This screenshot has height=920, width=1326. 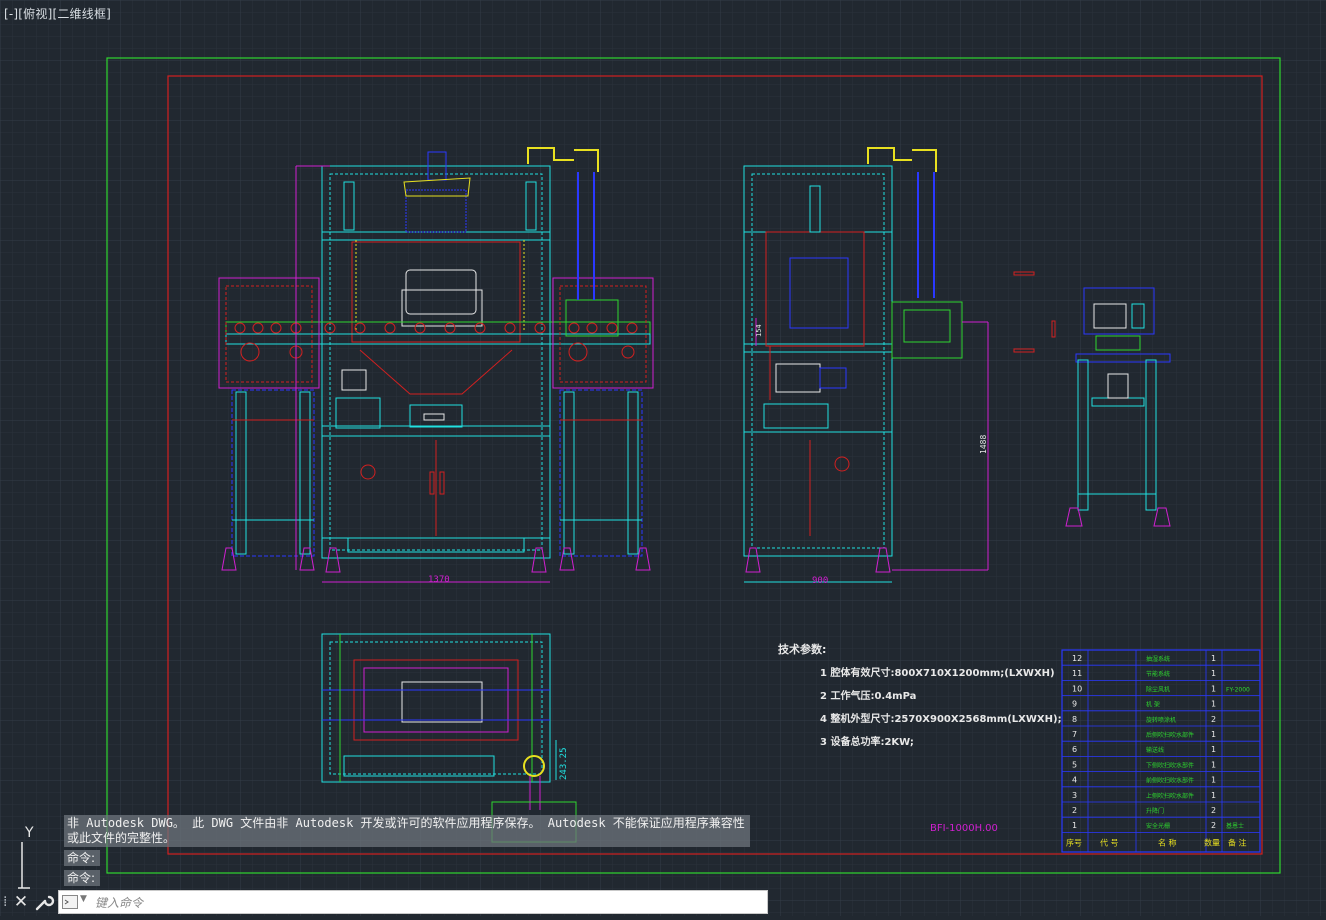 What do you see at coordinates (1155, 811) in the screenshot?
I see `bom-cell-name: 升降门` at bounding box center [1155, 811].